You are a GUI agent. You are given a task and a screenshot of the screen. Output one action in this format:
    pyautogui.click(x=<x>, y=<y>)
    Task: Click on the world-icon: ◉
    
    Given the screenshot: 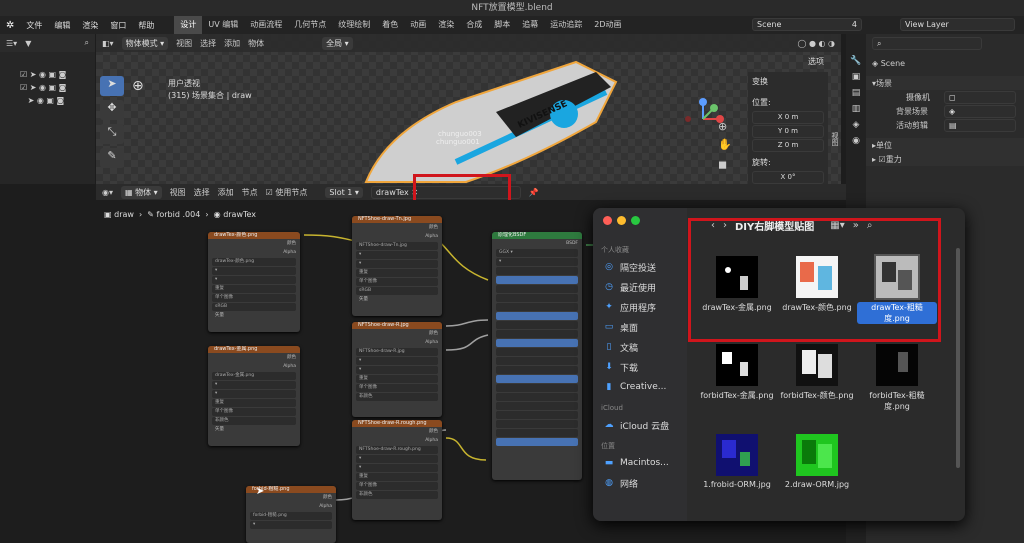 What is the action you would take?
    pyautogui.click(x=856, y=141)
    